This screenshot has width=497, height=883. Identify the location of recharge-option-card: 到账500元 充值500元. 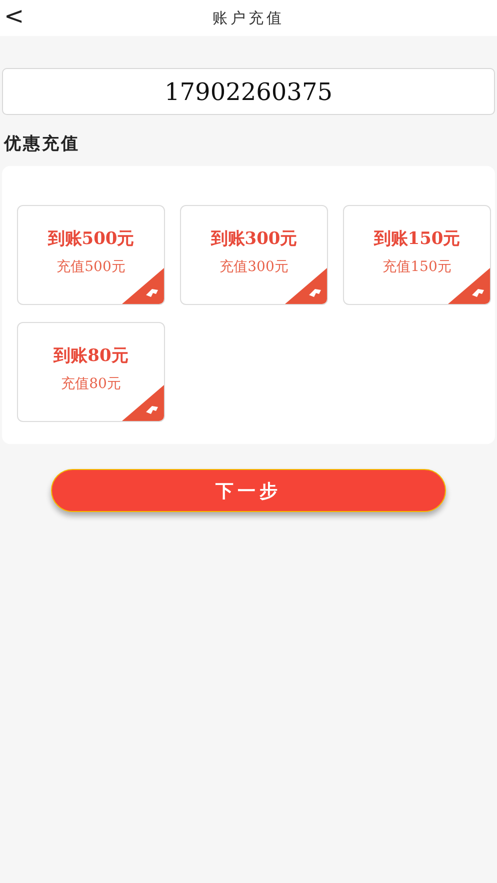
(91, 255).